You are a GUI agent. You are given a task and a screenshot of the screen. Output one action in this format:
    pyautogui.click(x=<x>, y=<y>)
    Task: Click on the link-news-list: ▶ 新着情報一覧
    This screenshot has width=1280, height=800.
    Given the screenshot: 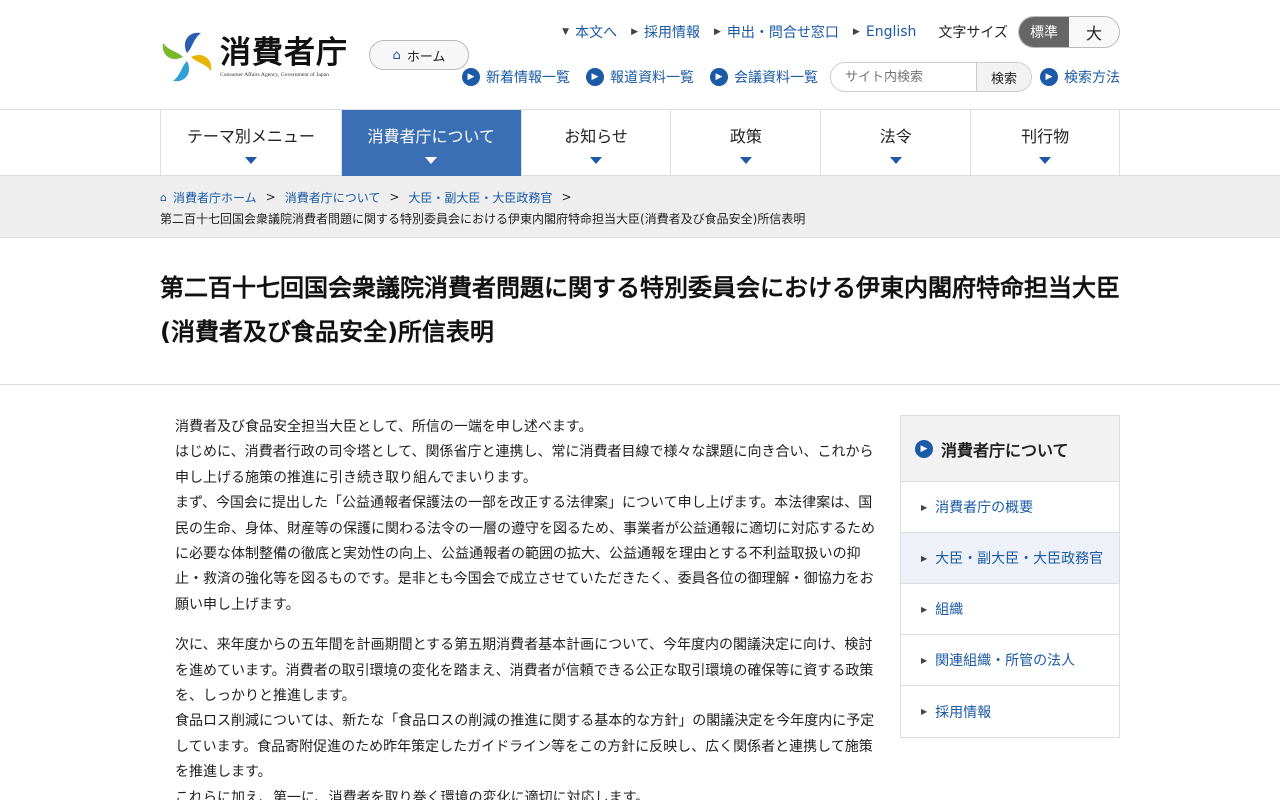 What is the action you would take?
    pyautogui.click(x=516, y=77)
    